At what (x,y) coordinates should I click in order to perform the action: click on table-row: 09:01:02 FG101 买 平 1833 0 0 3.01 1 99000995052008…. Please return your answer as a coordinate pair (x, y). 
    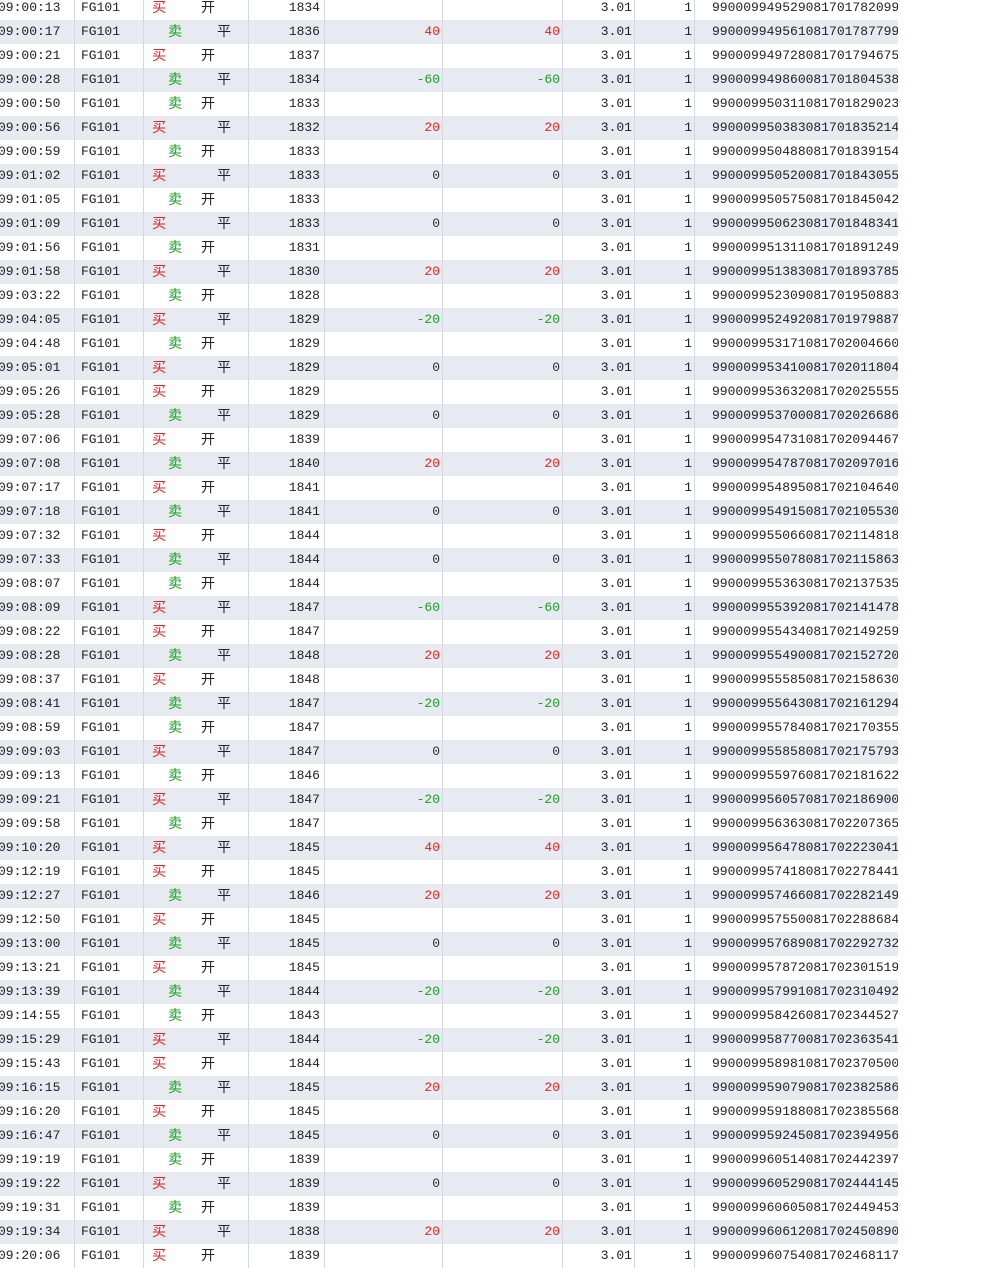
    Looking at the image, I should click on (449, 176).